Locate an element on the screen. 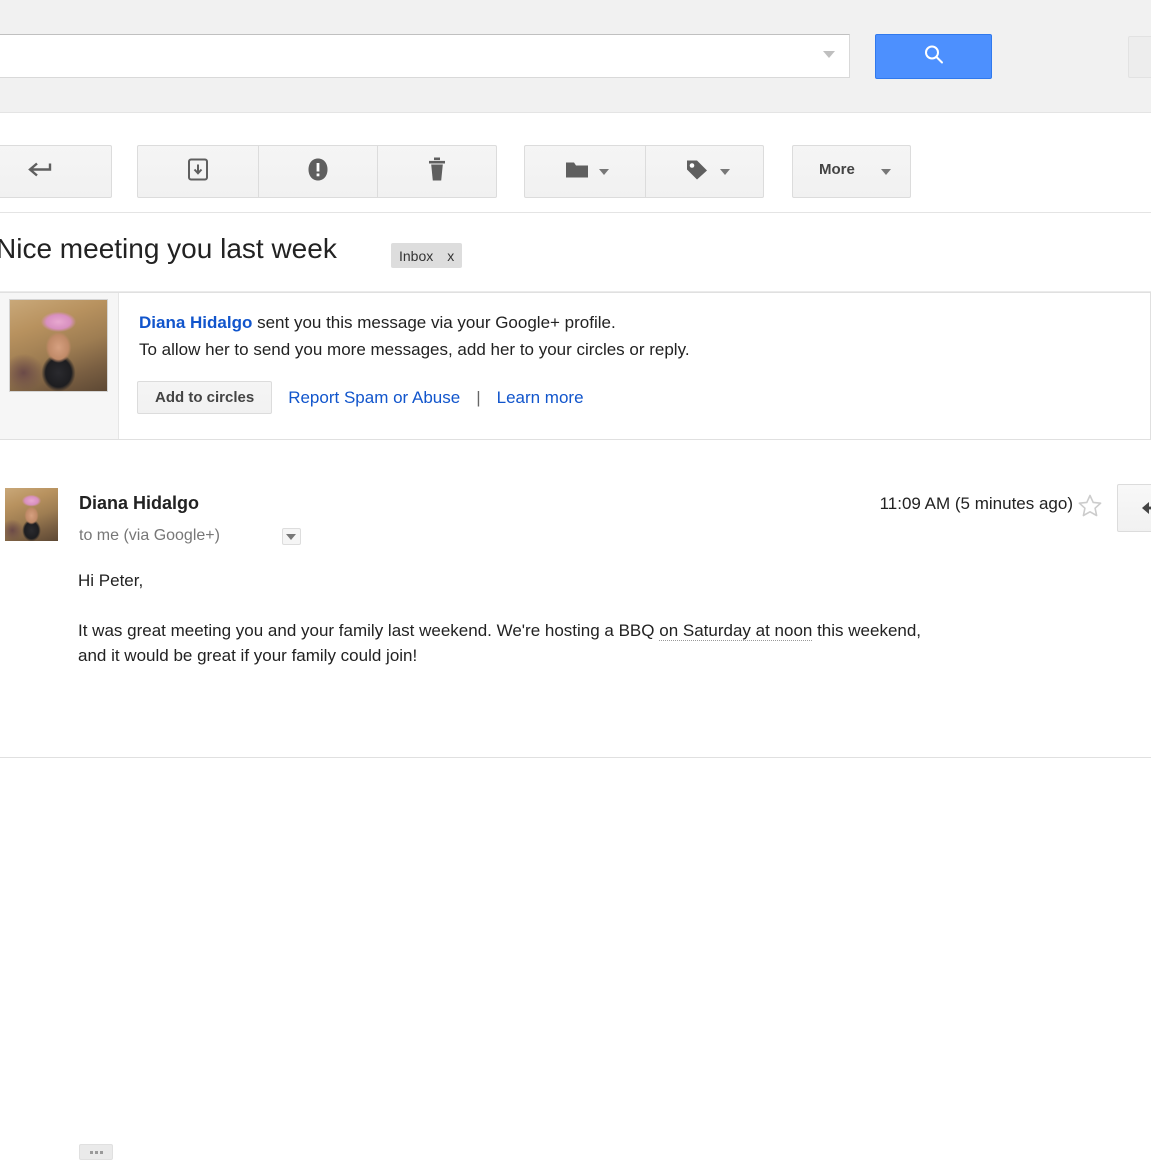 This screenshot has height=1160, width=1151. reply-arrow-icon is located at coordinates (1145, 510).